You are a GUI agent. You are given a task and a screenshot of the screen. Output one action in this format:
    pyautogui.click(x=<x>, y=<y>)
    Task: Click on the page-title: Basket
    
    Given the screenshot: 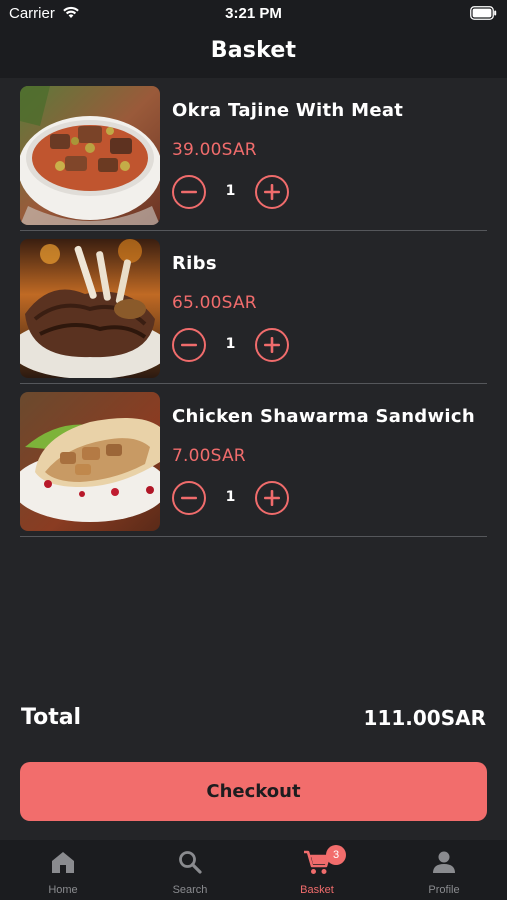 What is the action you would take?
    pyautogui.click(x=253, y=50)
    